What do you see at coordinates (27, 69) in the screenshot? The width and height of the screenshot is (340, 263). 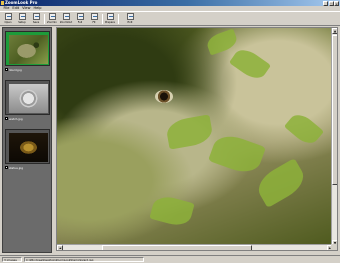 I see `thumbnail-caption: lizard.jpg` at bounding box center [27, 69].